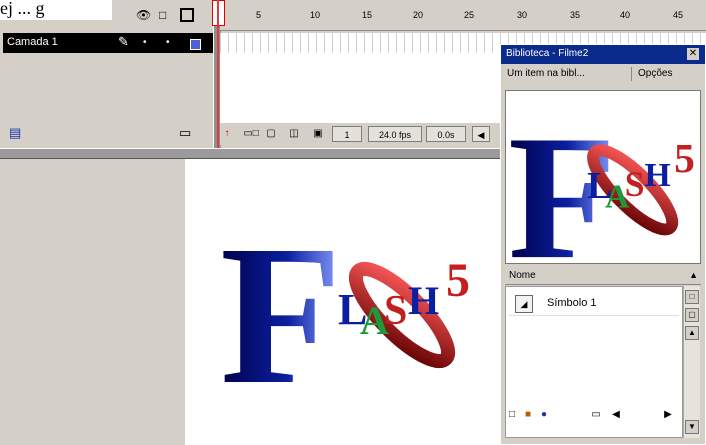 The width and height of the screenshot is (706, 445). Describe the element at coordinates (271, 134) in the screenshot. I see `onion-outline-icon: ▢` at that location.